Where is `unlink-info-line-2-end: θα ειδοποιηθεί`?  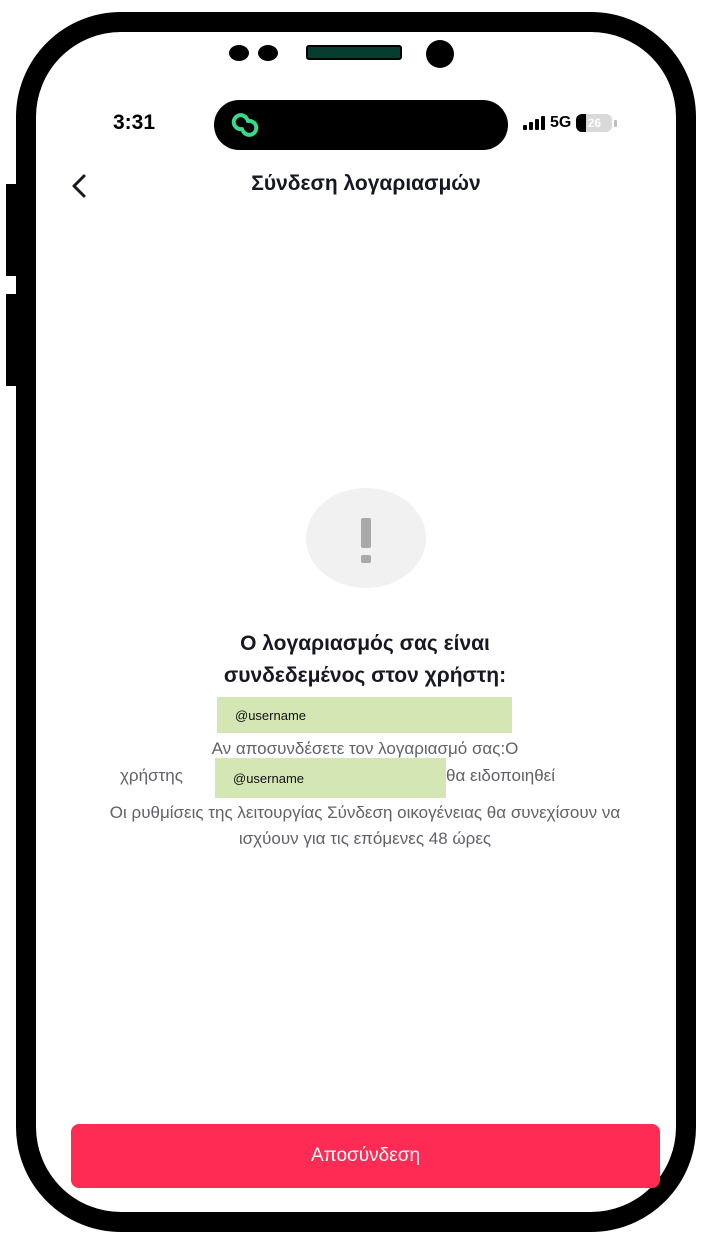 unlink-info-line-2-end: θα ειδοποιηθεί is located at coordinates (501, 775).